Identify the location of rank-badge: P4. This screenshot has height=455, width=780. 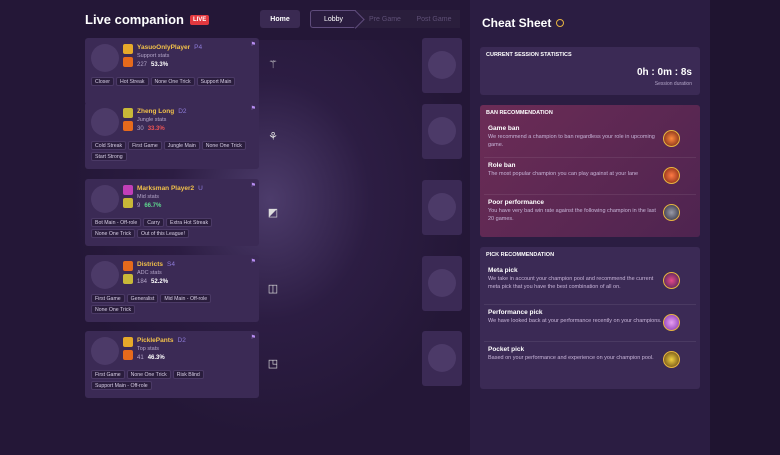
(198, 47).